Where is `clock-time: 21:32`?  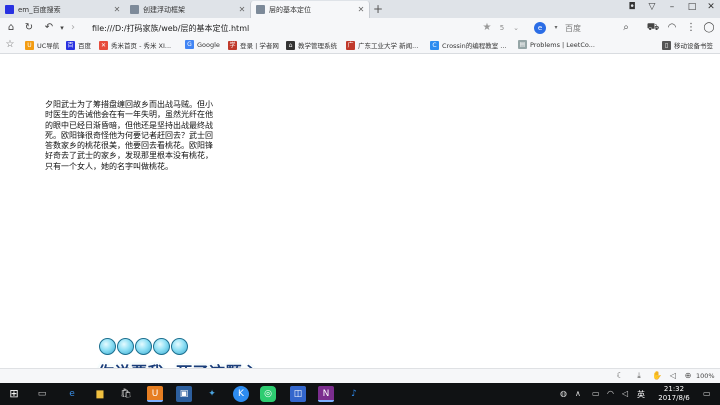
clock-time: 21:32 is located at coordinates (674, 389).